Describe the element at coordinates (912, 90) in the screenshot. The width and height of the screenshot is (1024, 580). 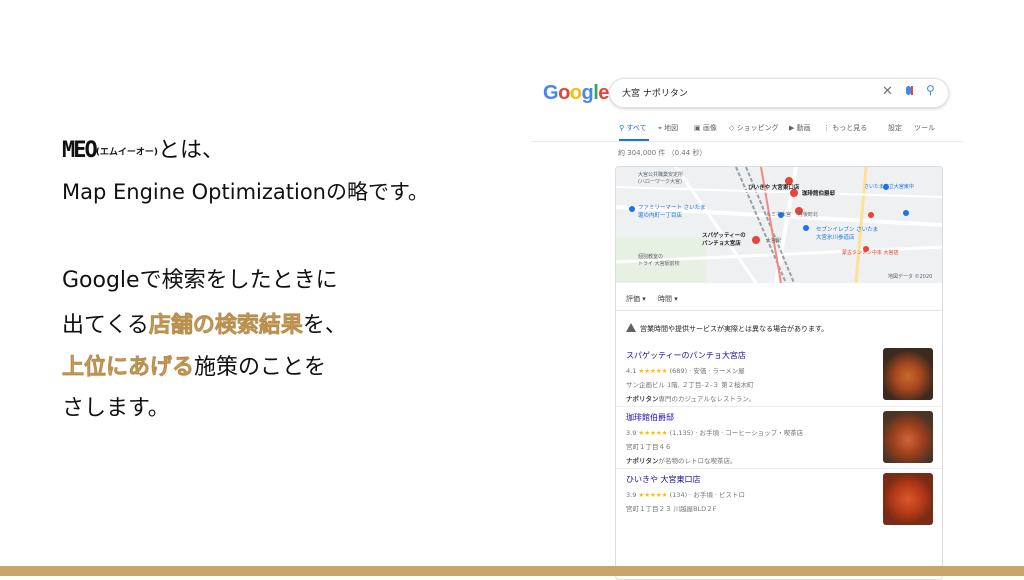
I see `mic-accent` at that location.